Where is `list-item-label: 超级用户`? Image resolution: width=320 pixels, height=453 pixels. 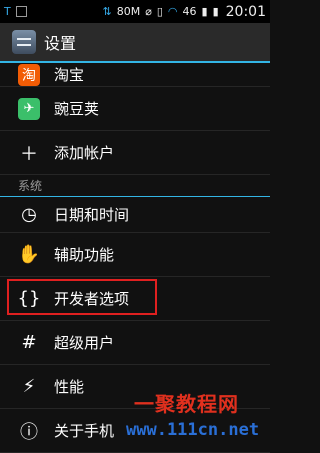 list-item-label: 超级用户 is located at coordinates (84, 343).